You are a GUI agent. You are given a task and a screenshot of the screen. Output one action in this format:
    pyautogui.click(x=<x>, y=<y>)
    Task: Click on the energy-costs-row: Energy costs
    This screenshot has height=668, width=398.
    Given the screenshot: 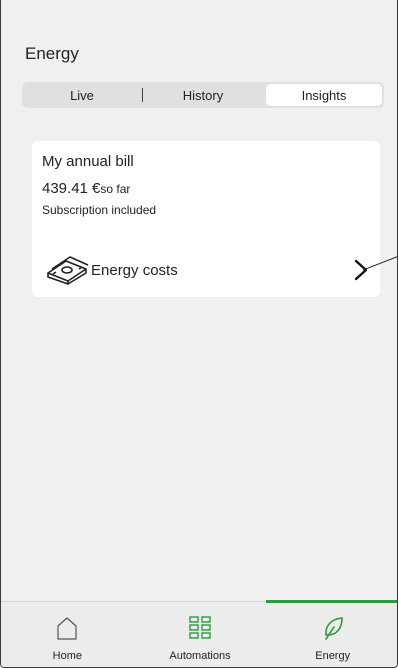 What is the action you would take?
    pyautogui.click(x=206, y=269)
    